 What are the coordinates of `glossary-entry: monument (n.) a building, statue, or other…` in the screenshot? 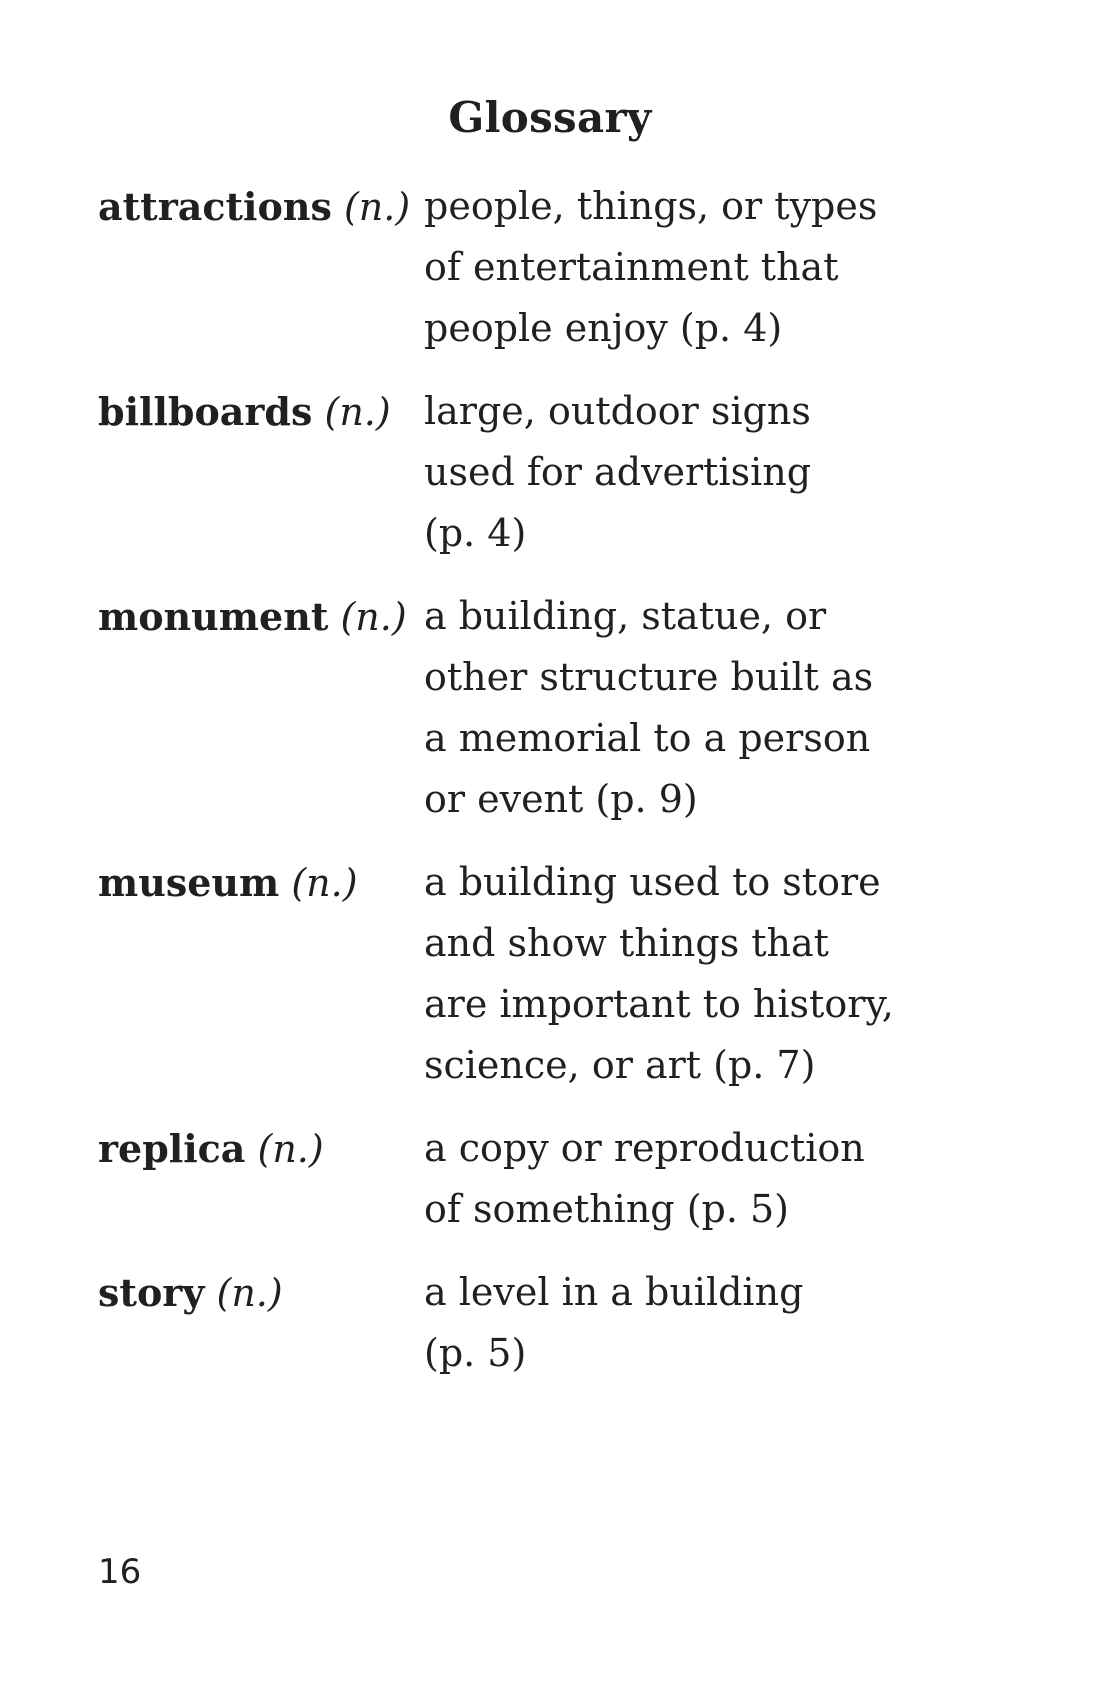 It's located at (518, 708).